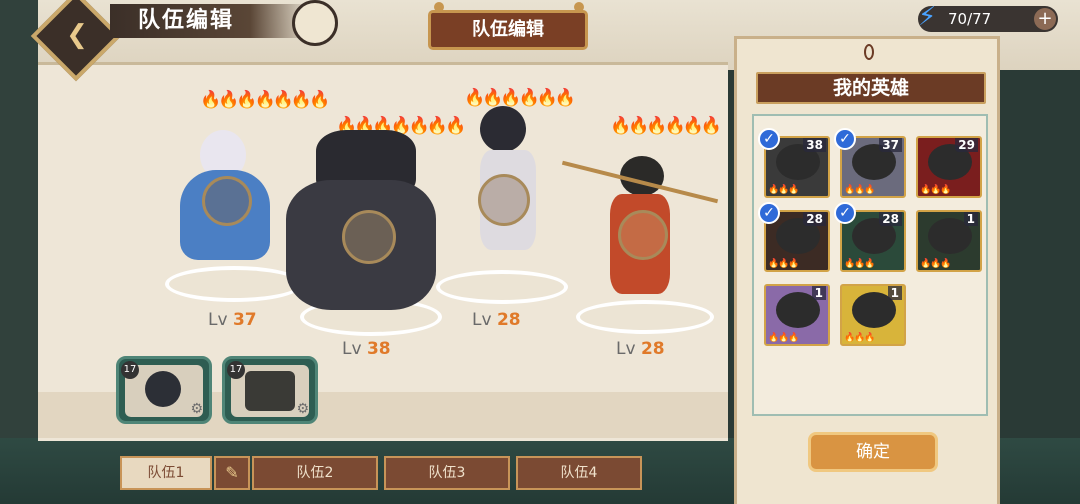 This screenshot has height=504, width=1080. Describe the element at coordinates (496, 320) in the screenshot. I see `character-level-3: Lv 28` at that location.